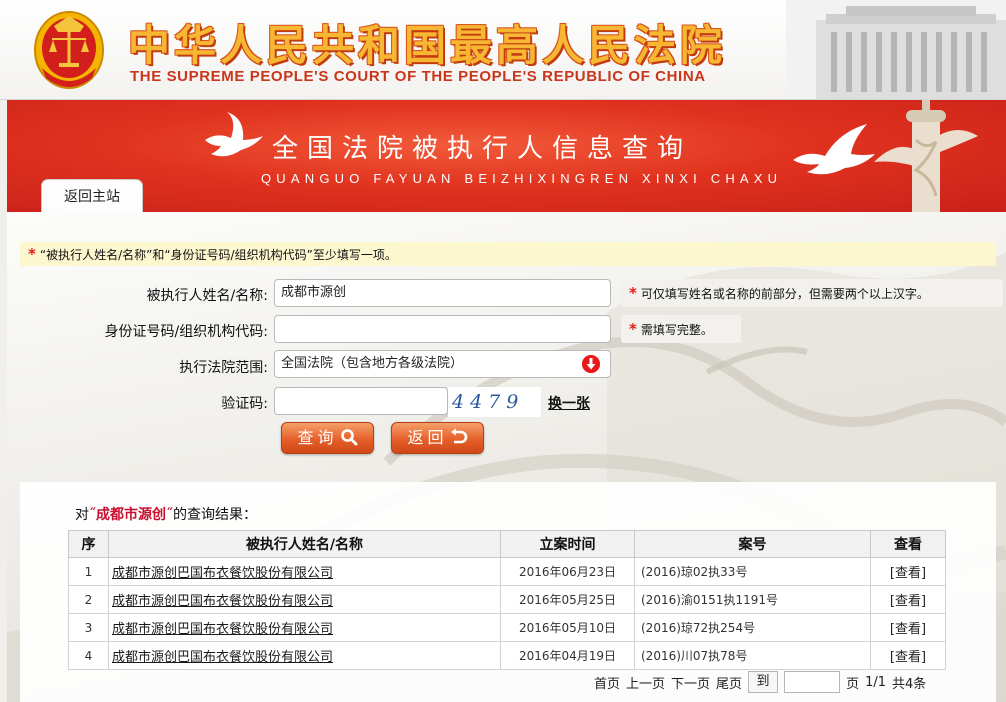  Describe the element at coordinates (875, 682) in the screenshot. I see `pager-page-info: 1/1` at that location.